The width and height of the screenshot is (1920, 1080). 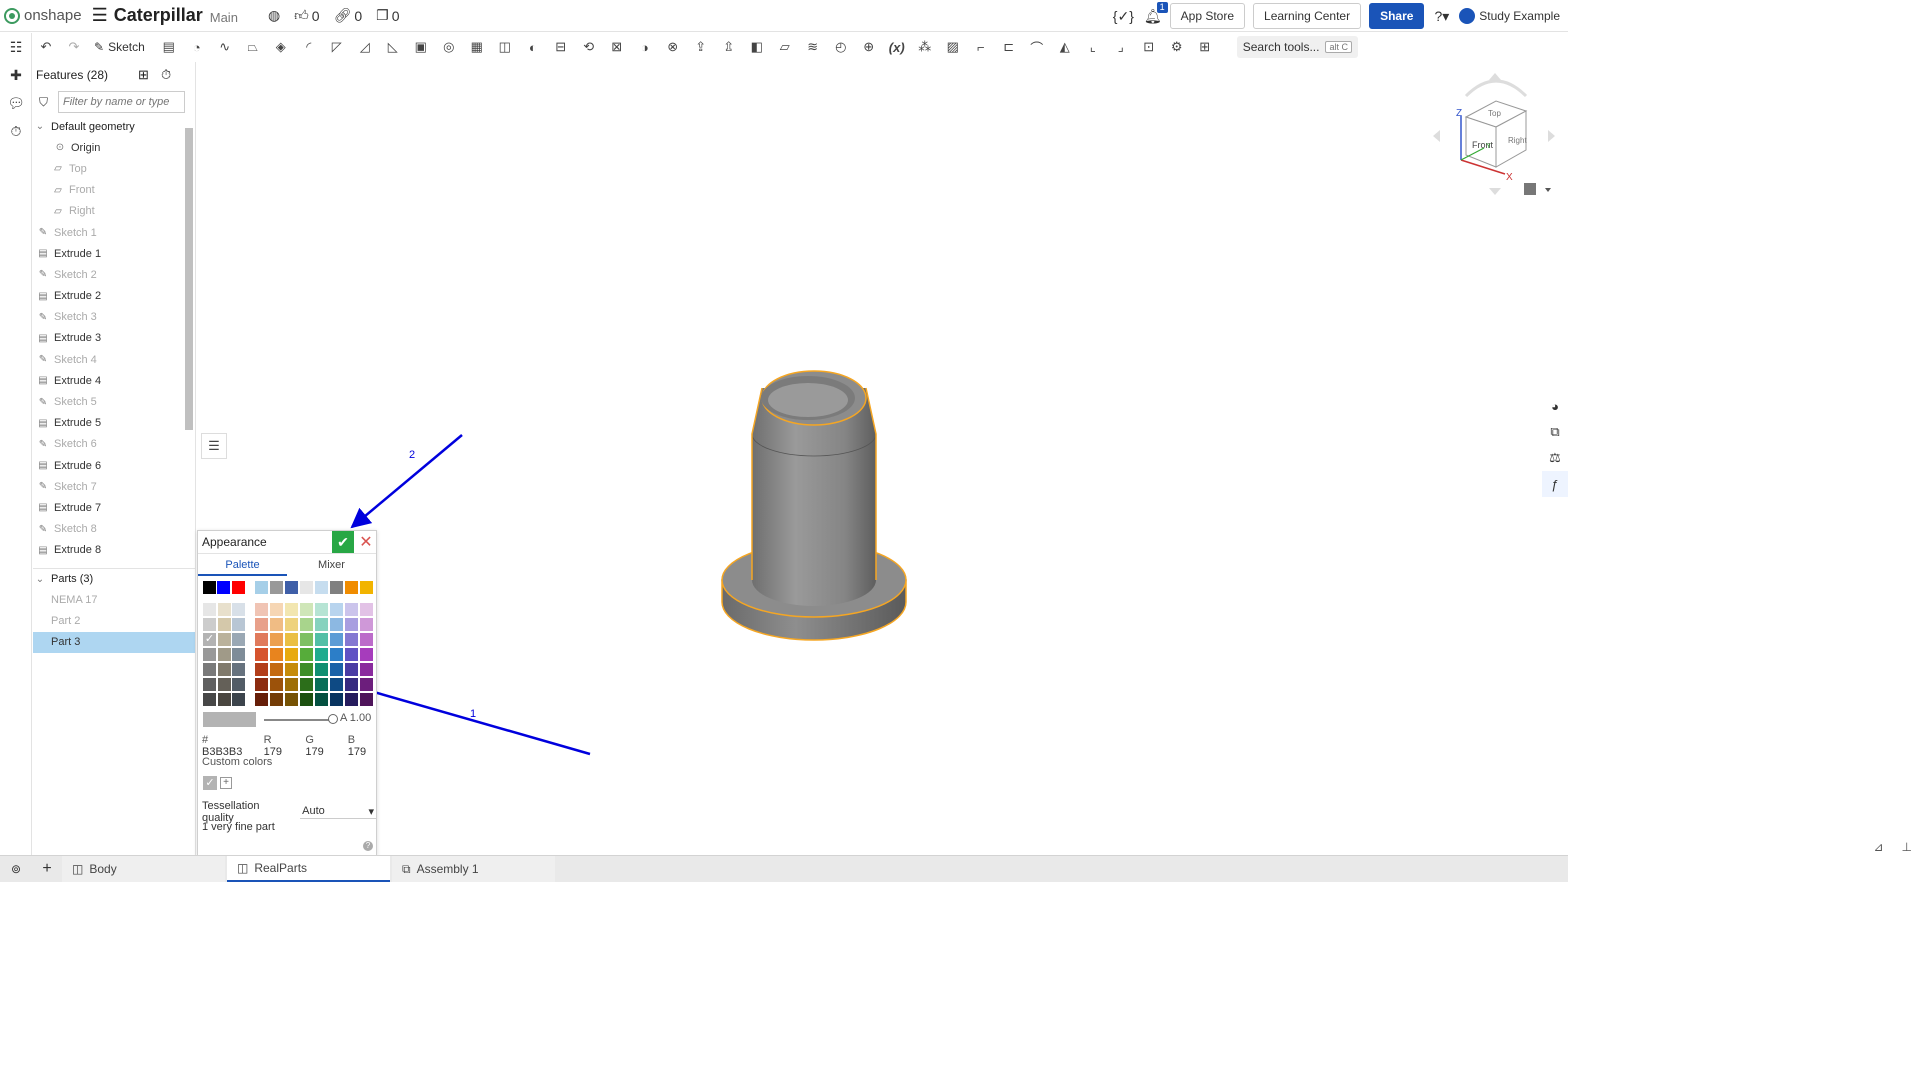 What do you see at coordinates (1907, 847) in the screenshot?
I see `measure-tool-icon: ⊥` at bounding box center [1907, 847].